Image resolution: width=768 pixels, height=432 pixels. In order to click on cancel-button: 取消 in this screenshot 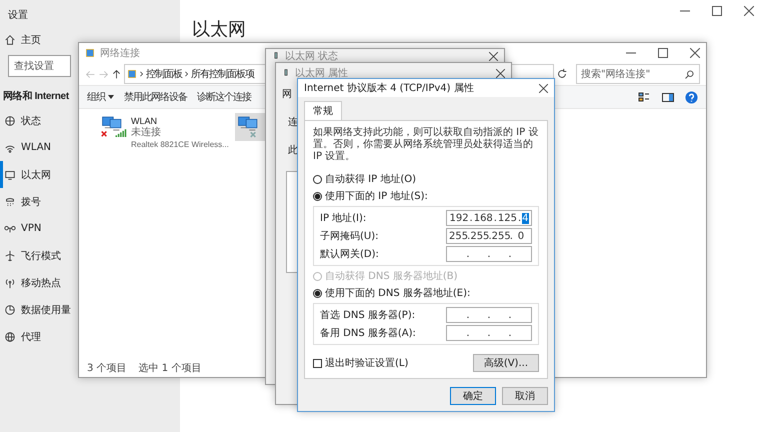, I will do `click(525, 396)`.